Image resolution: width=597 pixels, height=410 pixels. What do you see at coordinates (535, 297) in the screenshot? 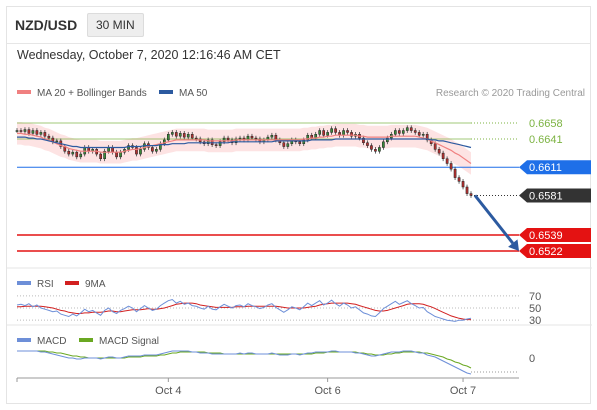
I see `rsi-level-label: 70` at bounding box center [535, 297].